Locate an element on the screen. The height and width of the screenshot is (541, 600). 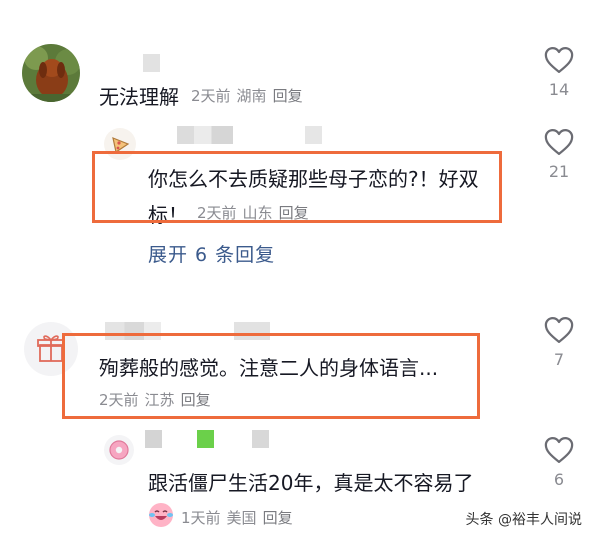
comment-text: 无法理解 is located at coordinates (139, 97).